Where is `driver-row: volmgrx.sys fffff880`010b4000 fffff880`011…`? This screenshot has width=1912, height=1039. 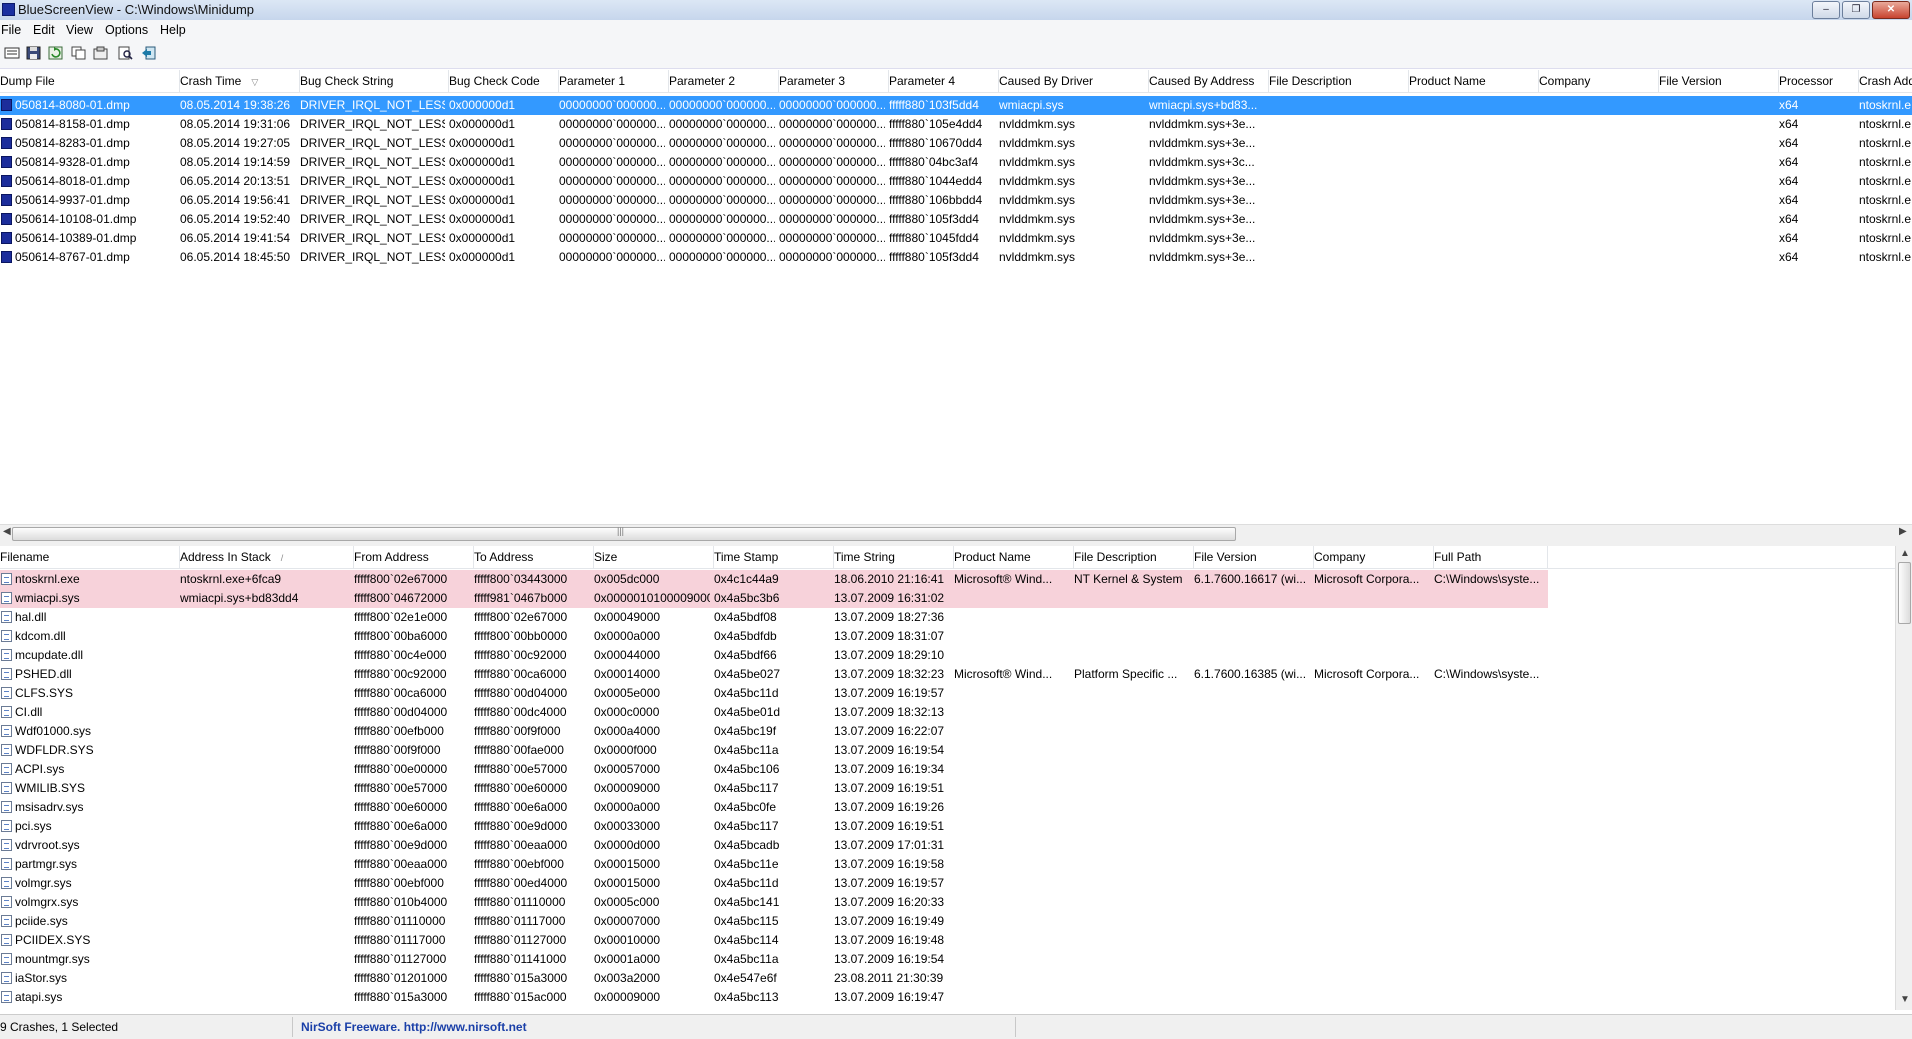
driver-row: volmgrx.sys fffff880`010b4000 fffff880`011… is located at coordinates (947, 902).